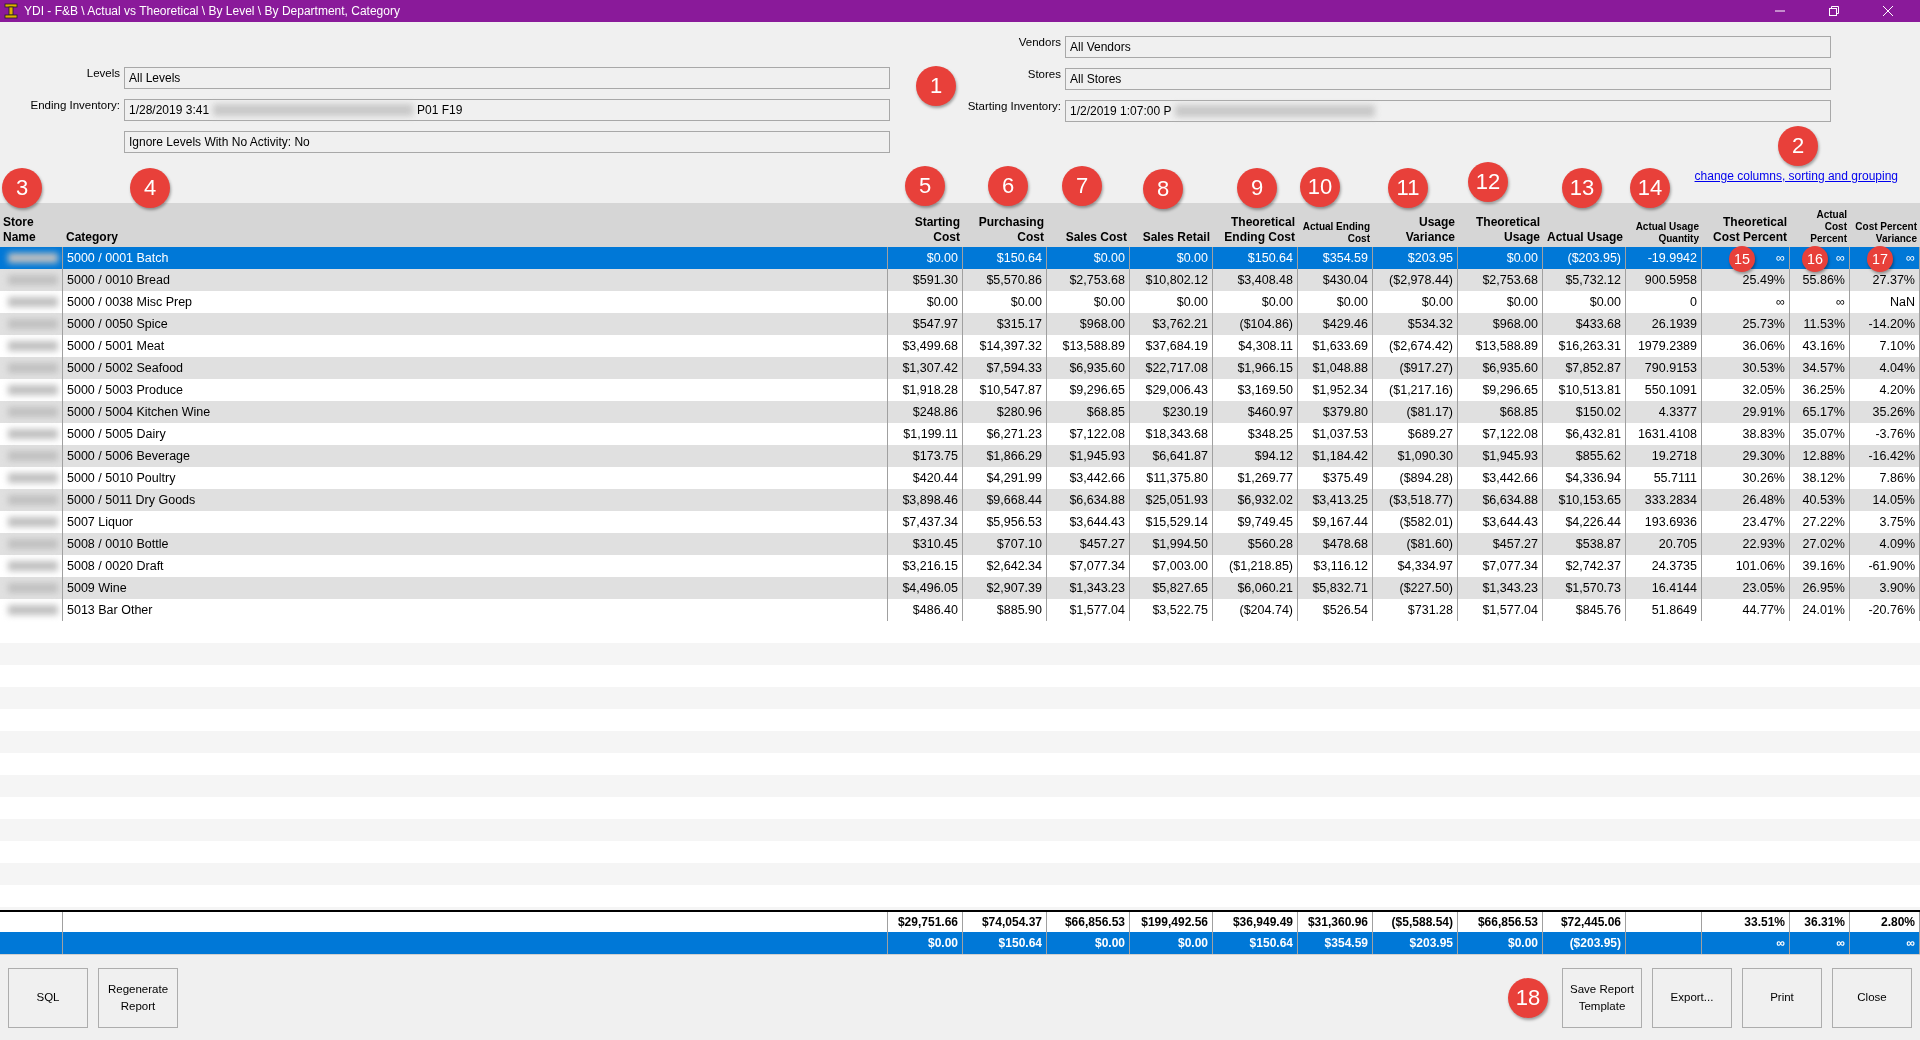  I want to click on column-header: Actual Cost Percent, so click(1820, 227).